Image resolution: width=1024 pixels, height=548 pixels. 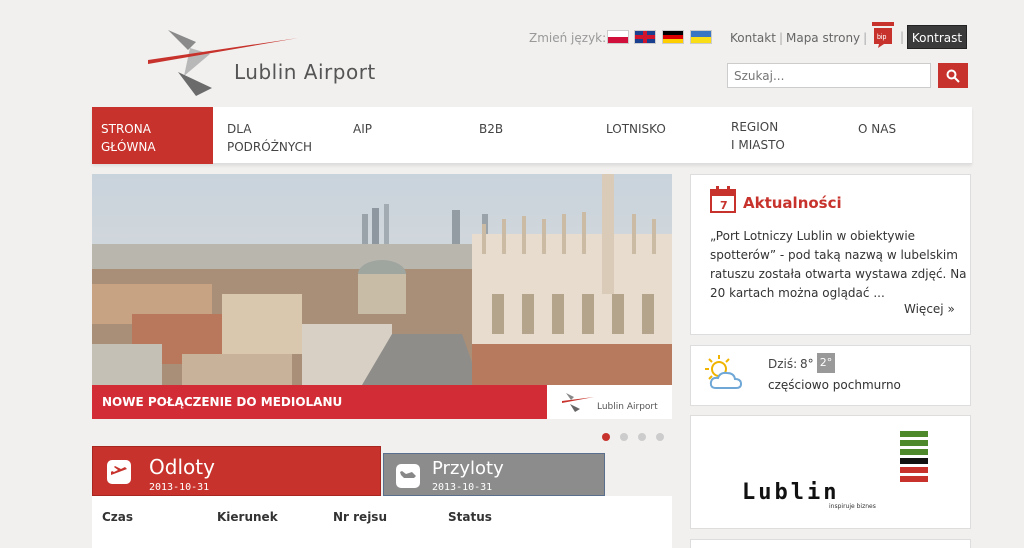 I want to click on column-header-flight-number: Nr rejsu, so click(x=360, y=517).